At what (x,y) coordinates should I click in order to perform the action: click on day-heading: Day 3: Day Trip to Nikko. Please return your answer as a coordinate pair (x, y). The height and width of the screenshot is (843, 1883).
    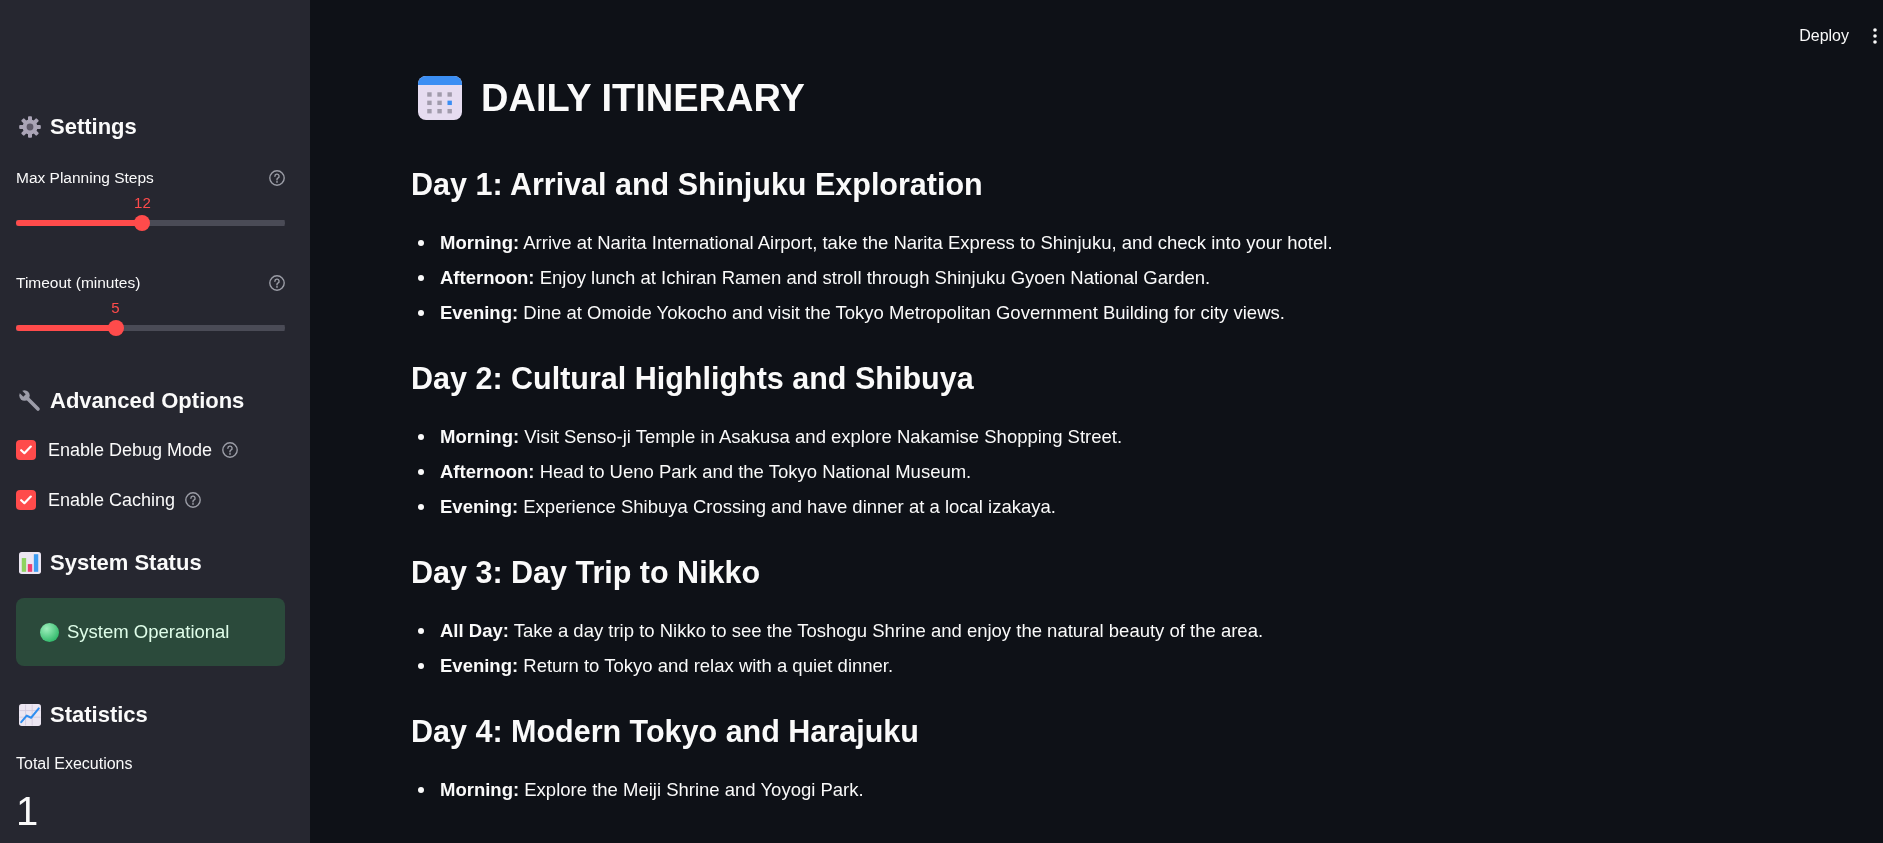
    Looking at the image, I should click on (586, 572).